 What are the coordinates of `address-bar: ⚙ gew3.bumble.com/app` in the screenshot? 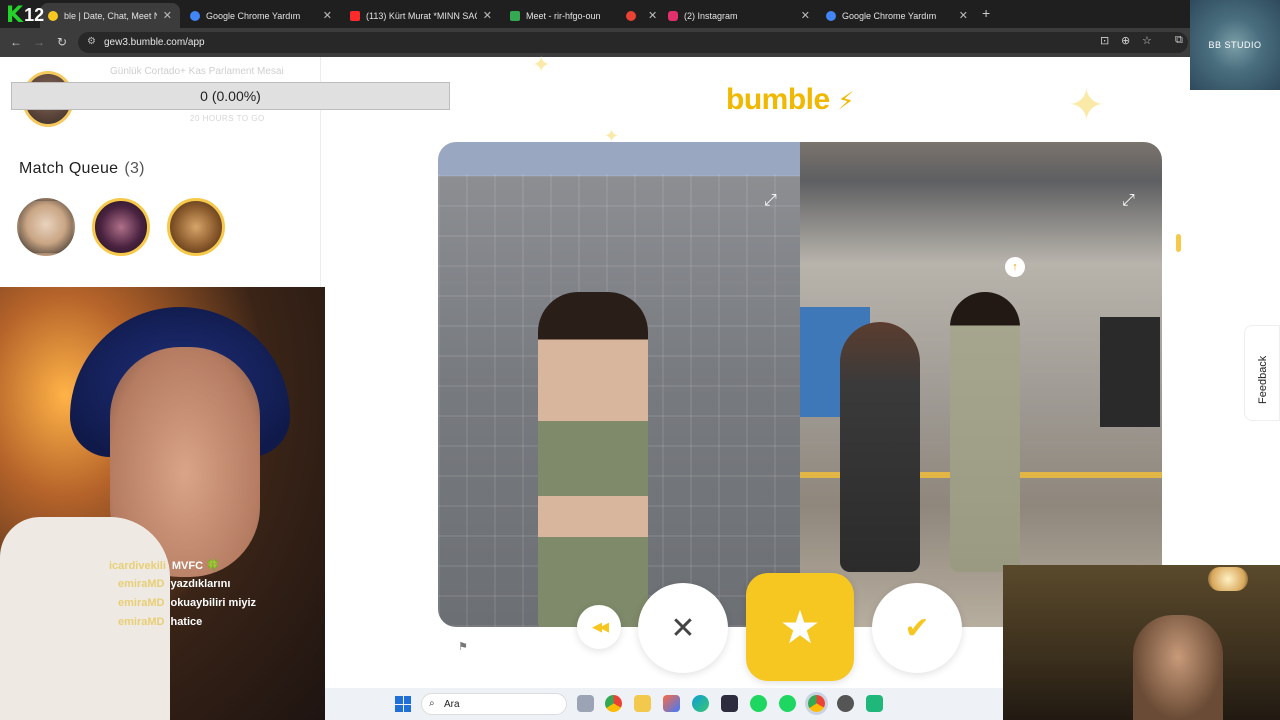 It's located at (633, 42).